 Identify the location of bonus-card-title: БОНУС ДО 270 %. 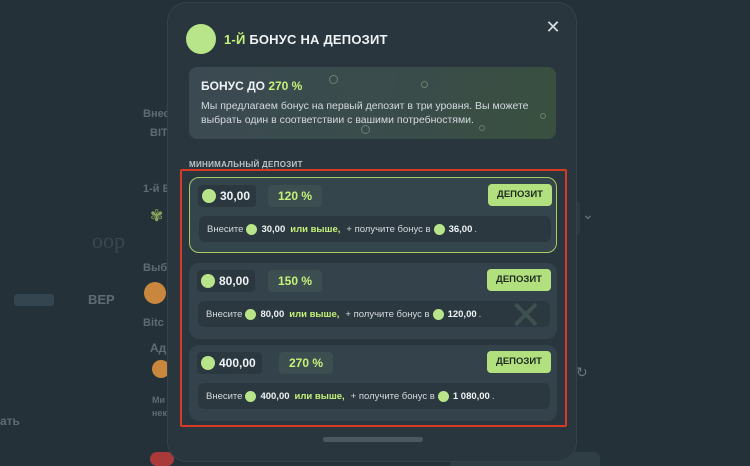
(251, 86).